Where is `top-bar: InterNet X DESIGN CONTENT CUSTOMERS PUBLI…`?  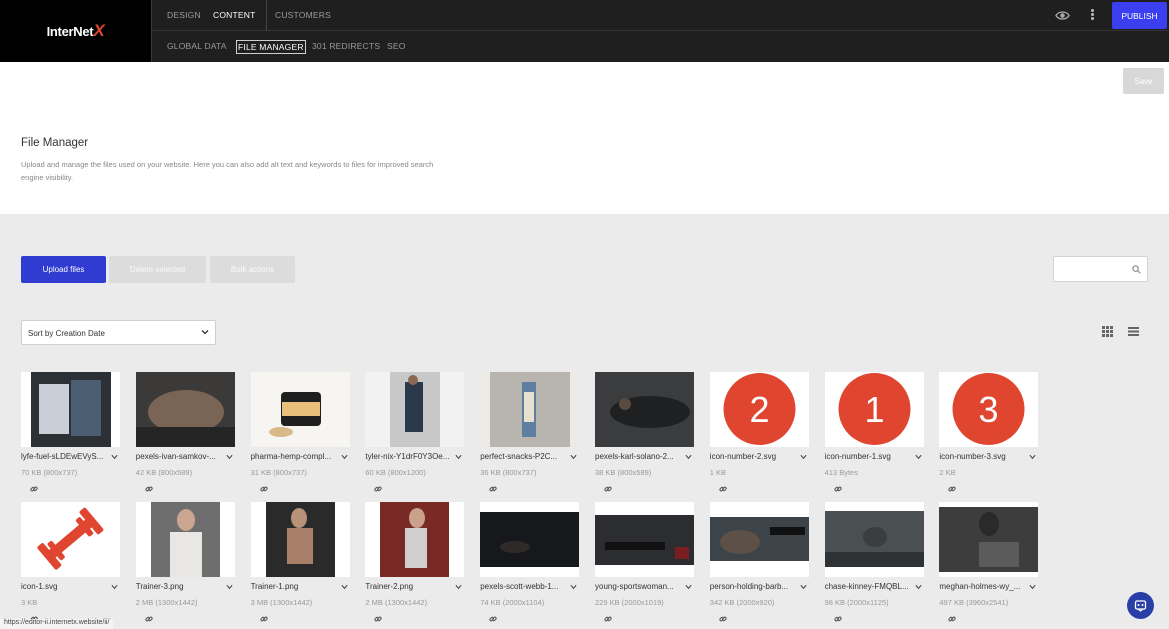 top-bar: InterNet X DESIGN CONTENT CUSTOMERS PUBLI… is located at coordinates (584, 31).